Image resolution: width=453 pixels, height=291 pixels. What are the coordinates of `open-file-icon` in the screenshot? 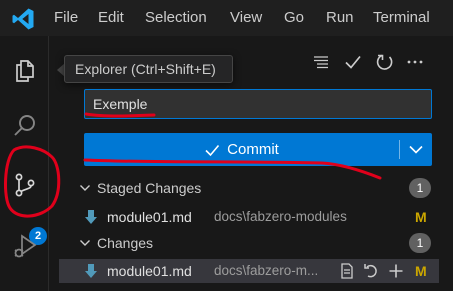 It's located at (347, 271).